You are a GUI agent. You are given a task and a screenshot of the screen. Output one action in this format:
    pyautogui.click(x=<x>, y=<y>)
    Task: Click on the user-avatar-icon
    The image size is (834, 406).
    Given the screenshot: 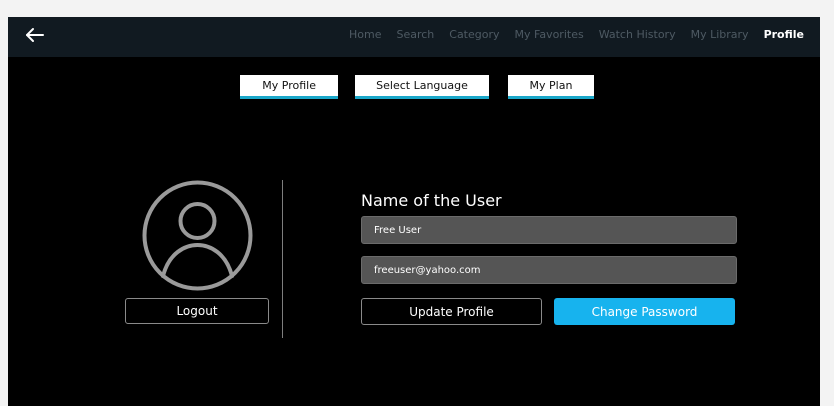 What is the action you would take?
    pyautogui.click(x=197, y=235)
    